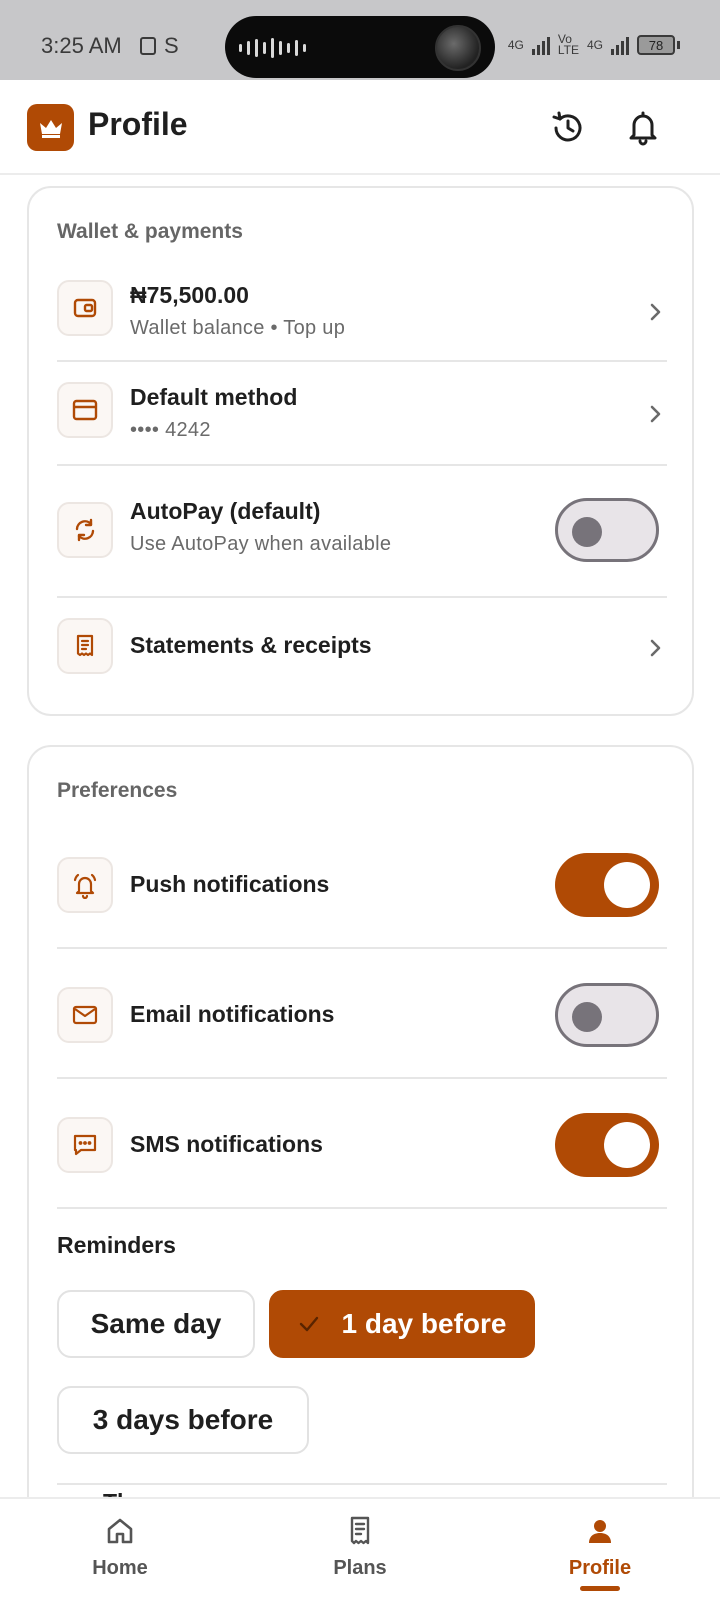 The image size is (720, 1600). I want to click on reminder-chip-same-day: Same day, so click(156, 1324).